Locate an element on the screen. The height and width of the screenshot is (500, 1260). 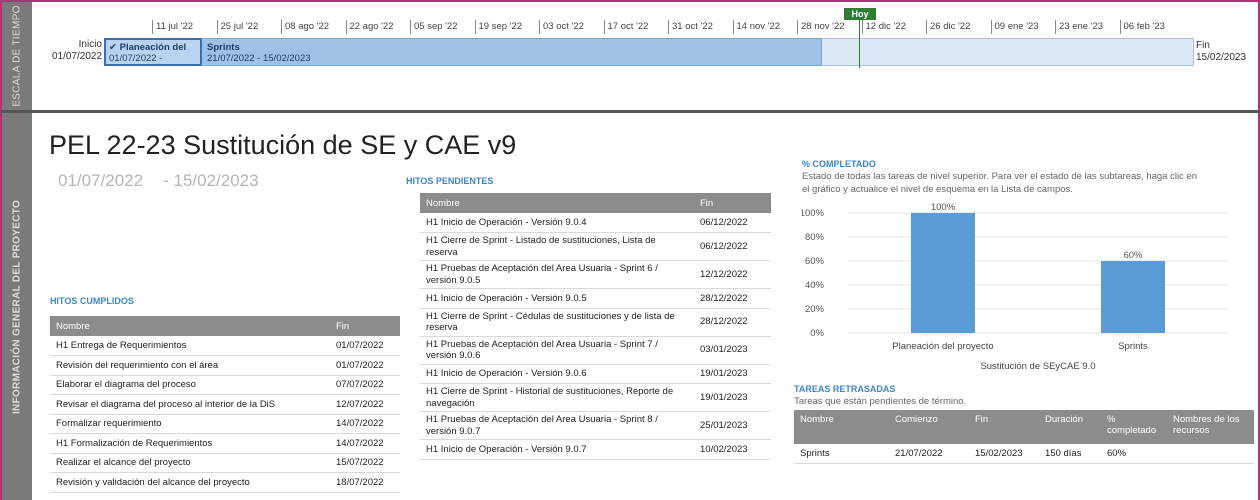
task-name: Planeación del is located at coordinates (153, 47).